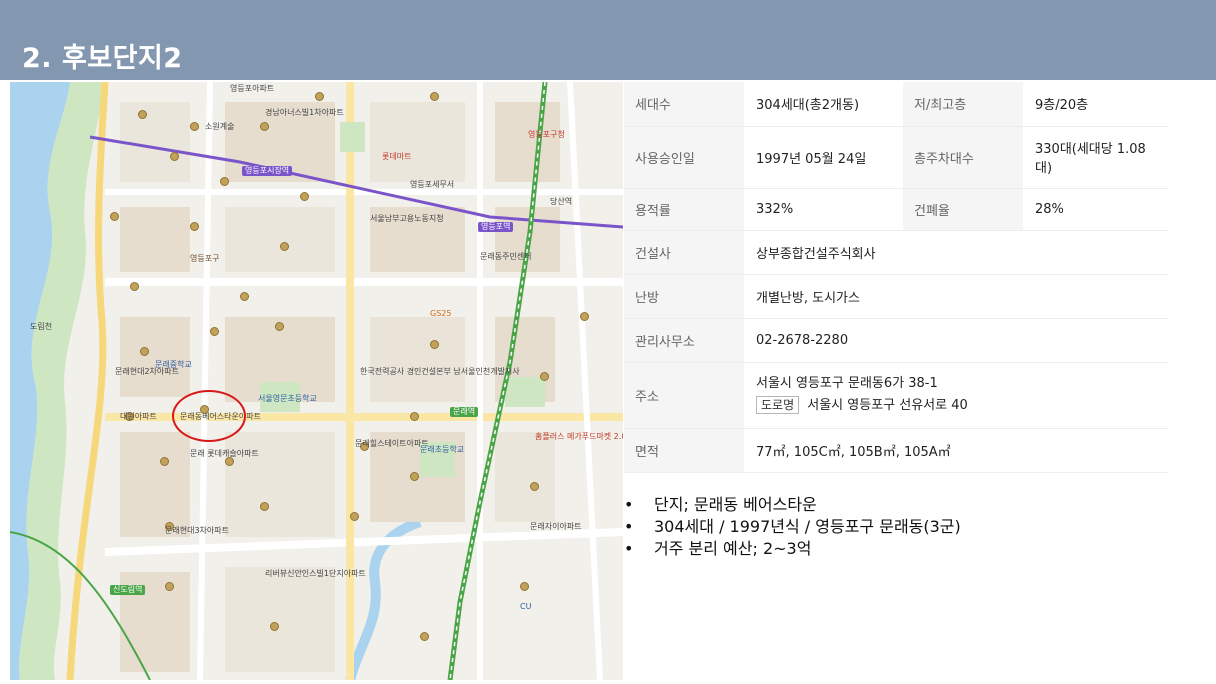 The height and width of the screenshot is (684, 1216). I want to click on map-label: 문래 롯데캐슬아파트, so click(224, 453).